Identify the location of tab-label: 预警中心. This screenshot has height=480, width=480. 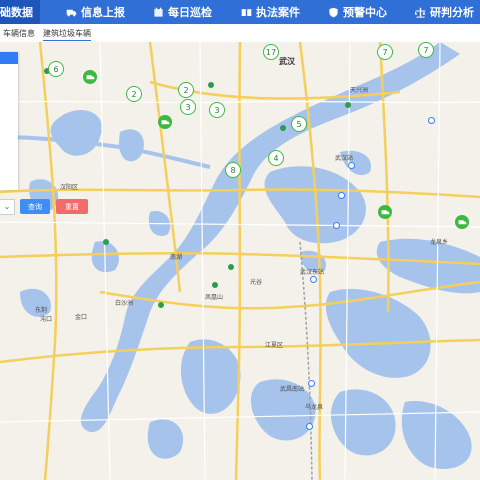
(365, 12).